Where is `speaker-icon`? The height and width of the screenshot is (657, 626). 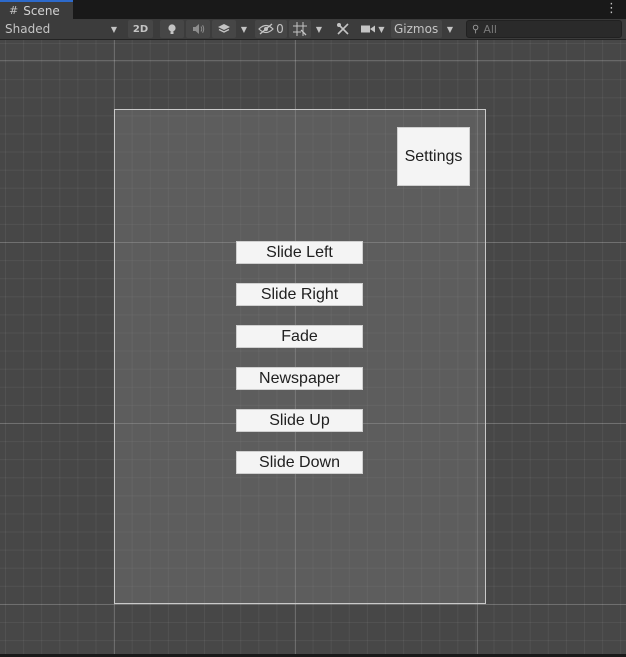 speaker-icon is located at coordinates (198, 29).